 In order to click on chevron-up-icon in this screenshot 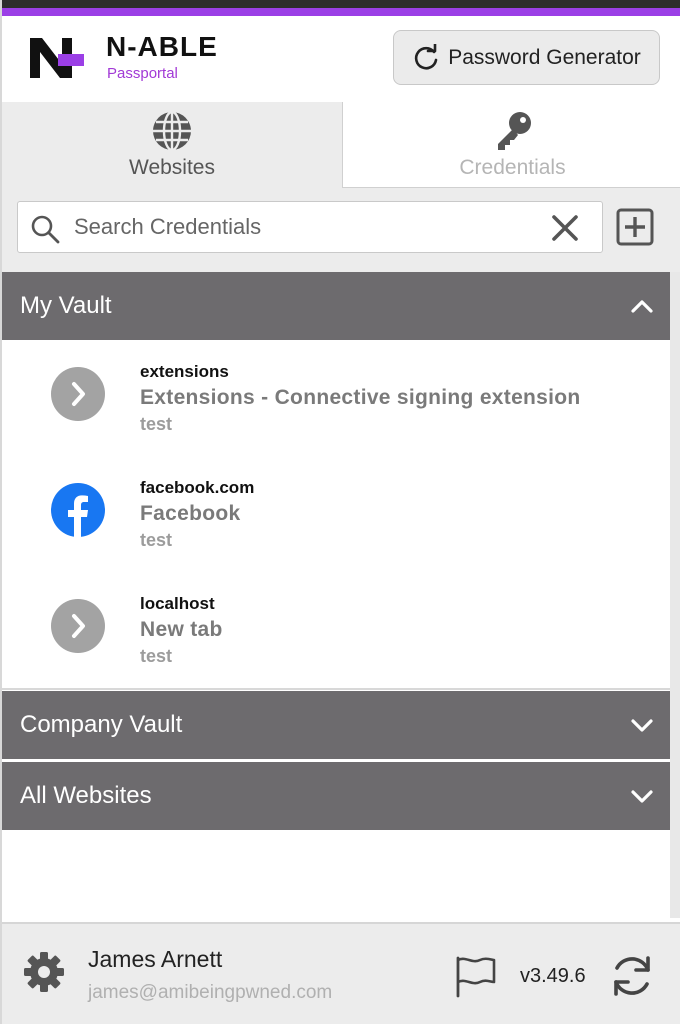, I will do `click(642, 306)`.